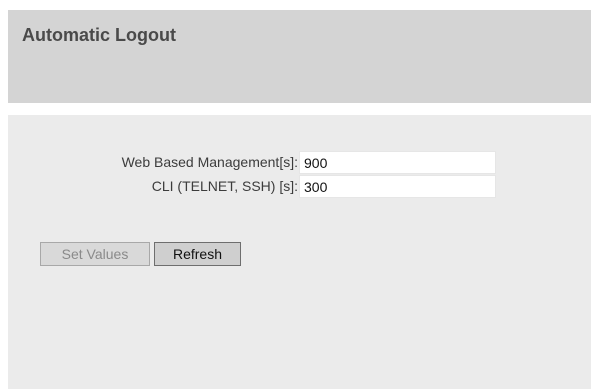 The height and width of the screenshot is (389, 599). Describe the element at coordinates (397, 186) in the screenshot. I see `cli-timeout-input` at that location.